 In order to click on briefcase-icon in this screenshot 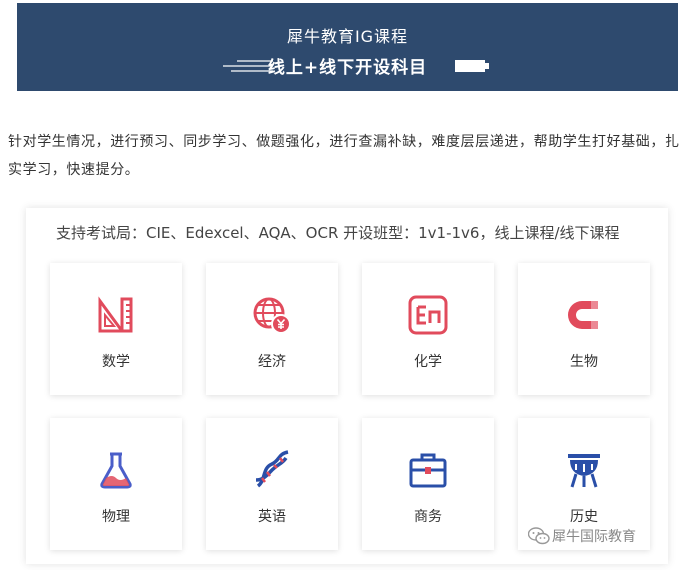, I will do `click(428, 470)`.